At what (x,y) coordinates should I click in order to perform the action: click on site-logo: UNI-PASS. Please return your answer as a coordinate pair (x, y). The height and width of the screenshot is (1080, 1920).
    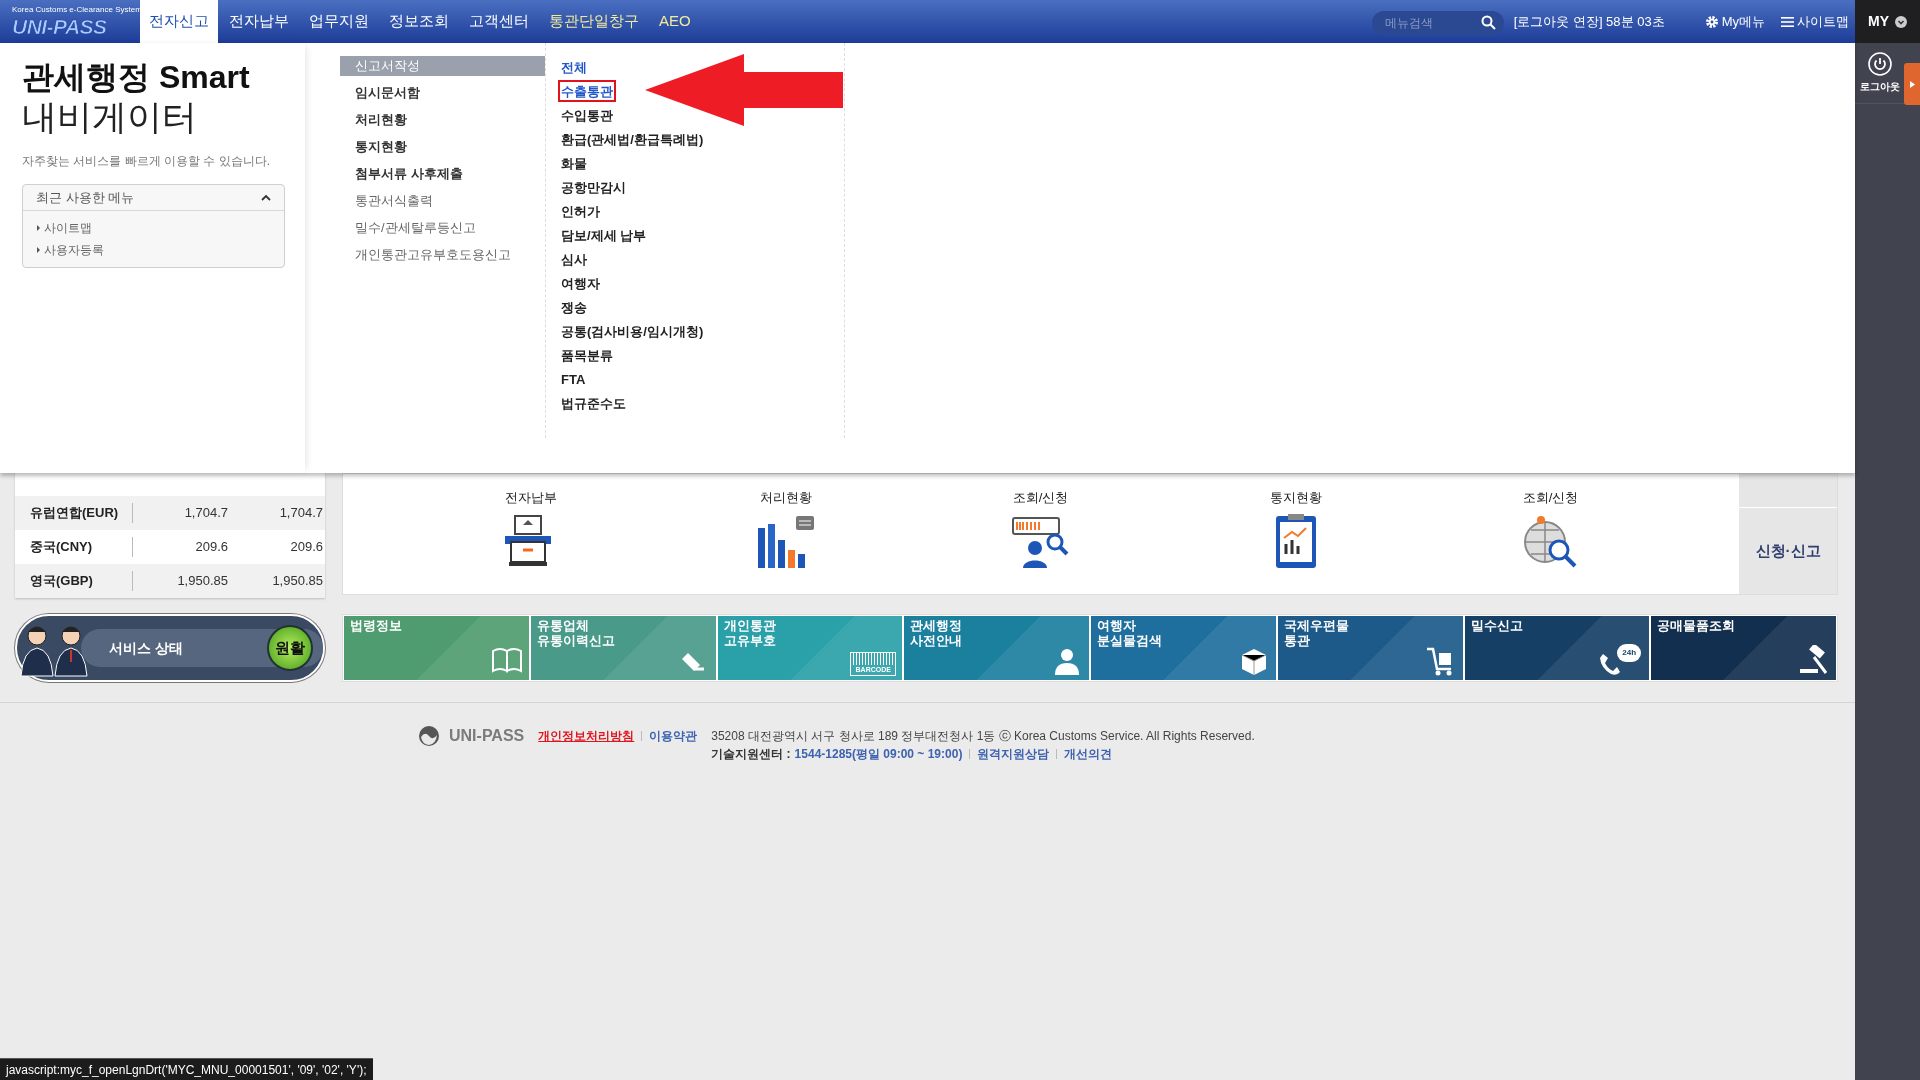
    Looking at the image, I should click on (59, 26).